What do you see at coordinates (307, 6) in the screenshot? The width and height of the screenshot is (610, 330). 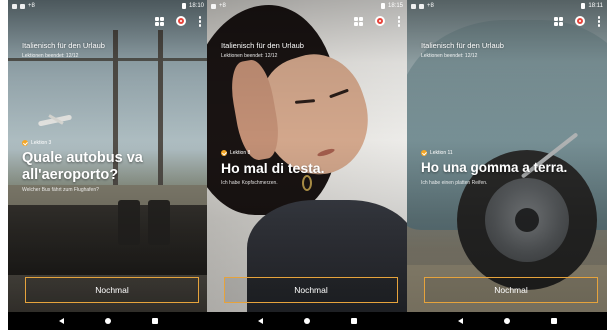 I see `status-bar: +8 18:15` at bounding box center [307, 6].